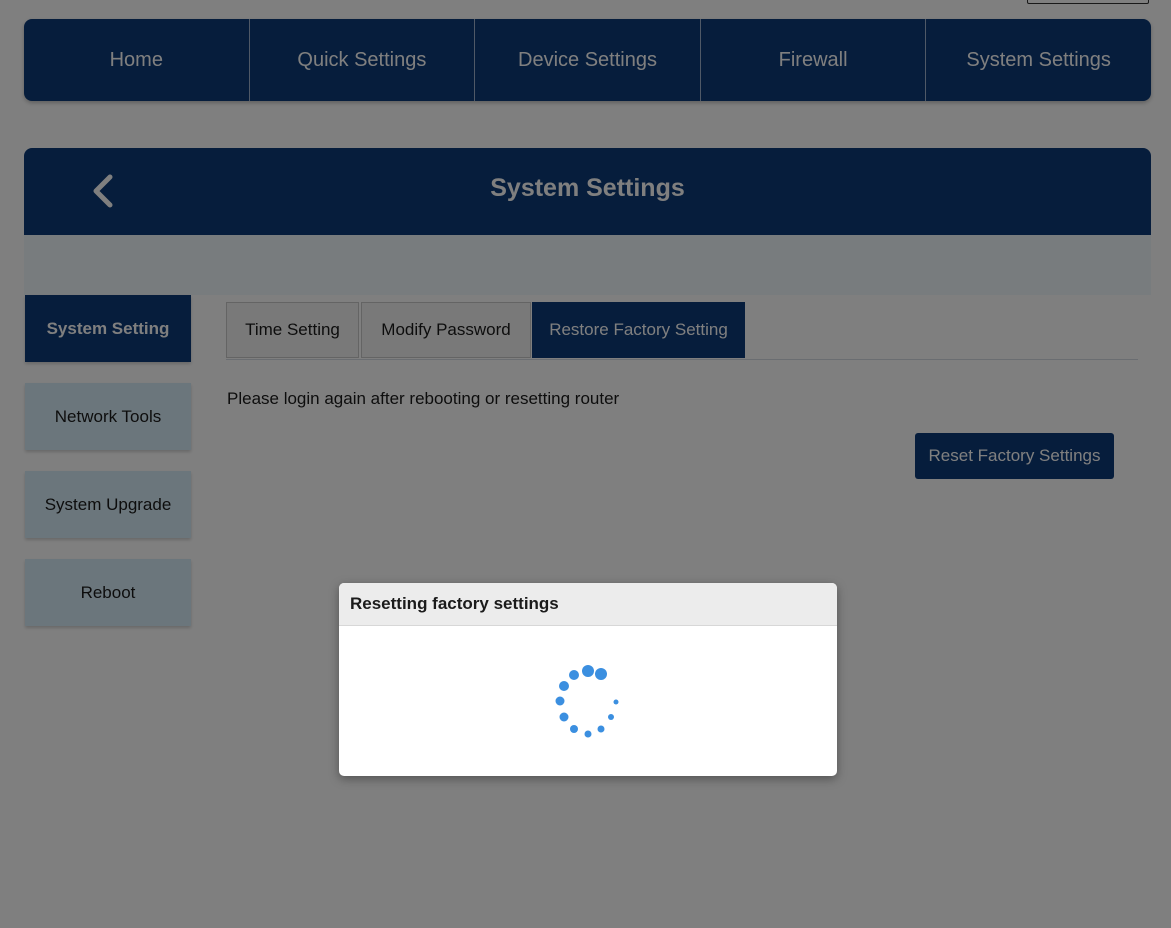 The image size is (1171, 928). I want to click on resetting-dialog: Resetting factory settings, so click(588, 679).